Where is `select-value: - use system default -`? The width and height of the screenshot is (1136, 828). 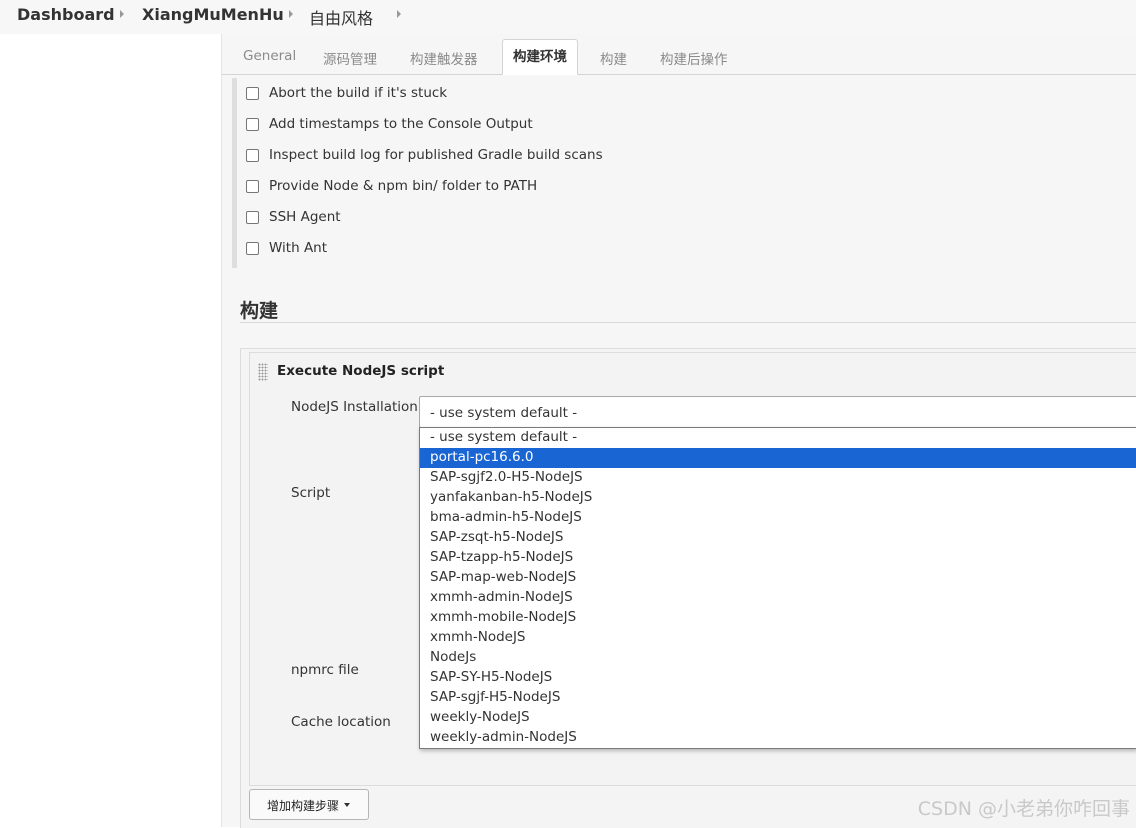 select-value: - use system default - is located at coordinates (504, 413).